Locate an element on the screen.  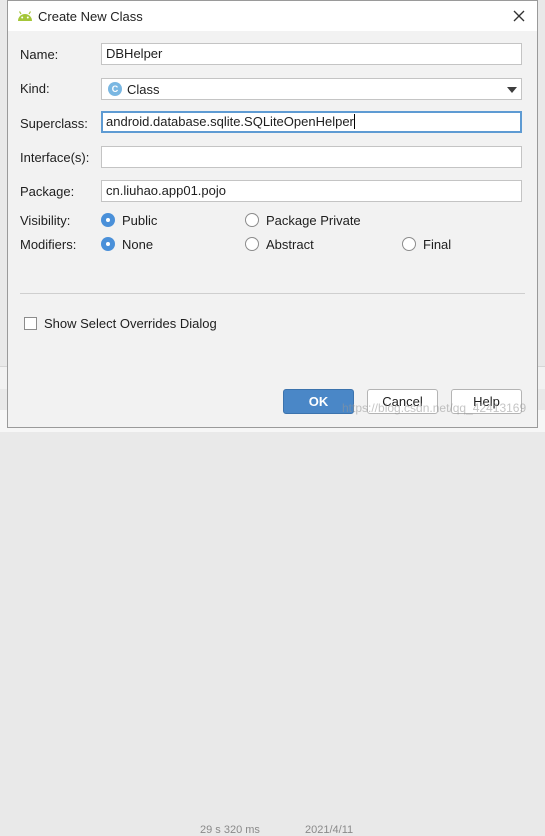
superclass-value: android.database.sqlite.SQLiteOpenHelper is located at coordinates (230, 121).